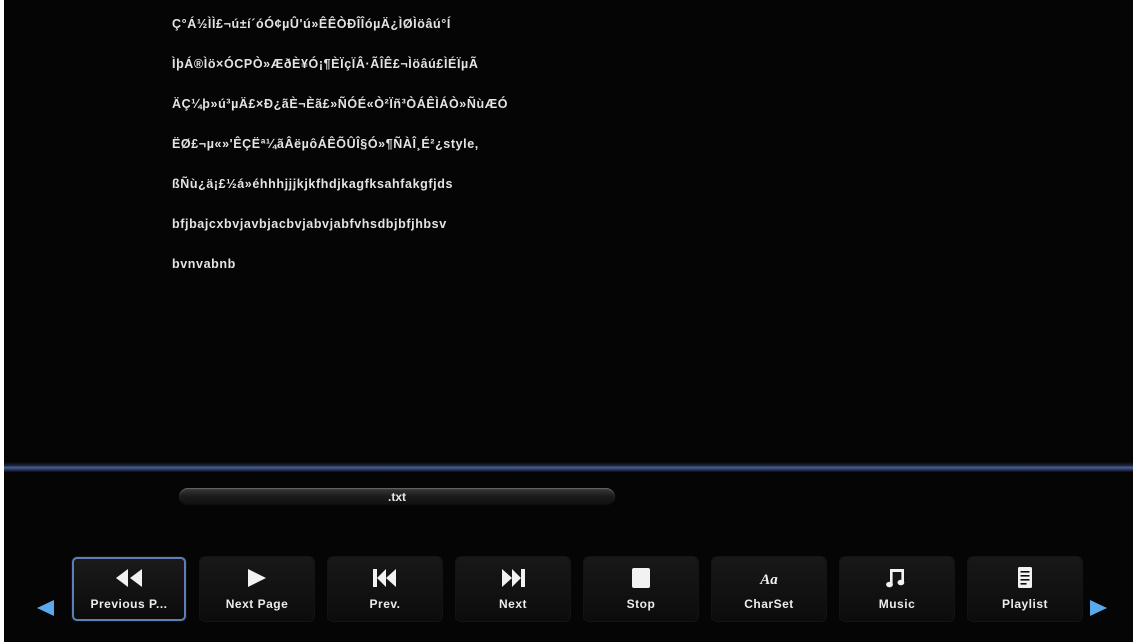 The height and width of the screenshot is (642, 1137). What do you see at coordinates (568, 467) in the screenshot?
I see `panel-divider` at bounding box center [568, 467].